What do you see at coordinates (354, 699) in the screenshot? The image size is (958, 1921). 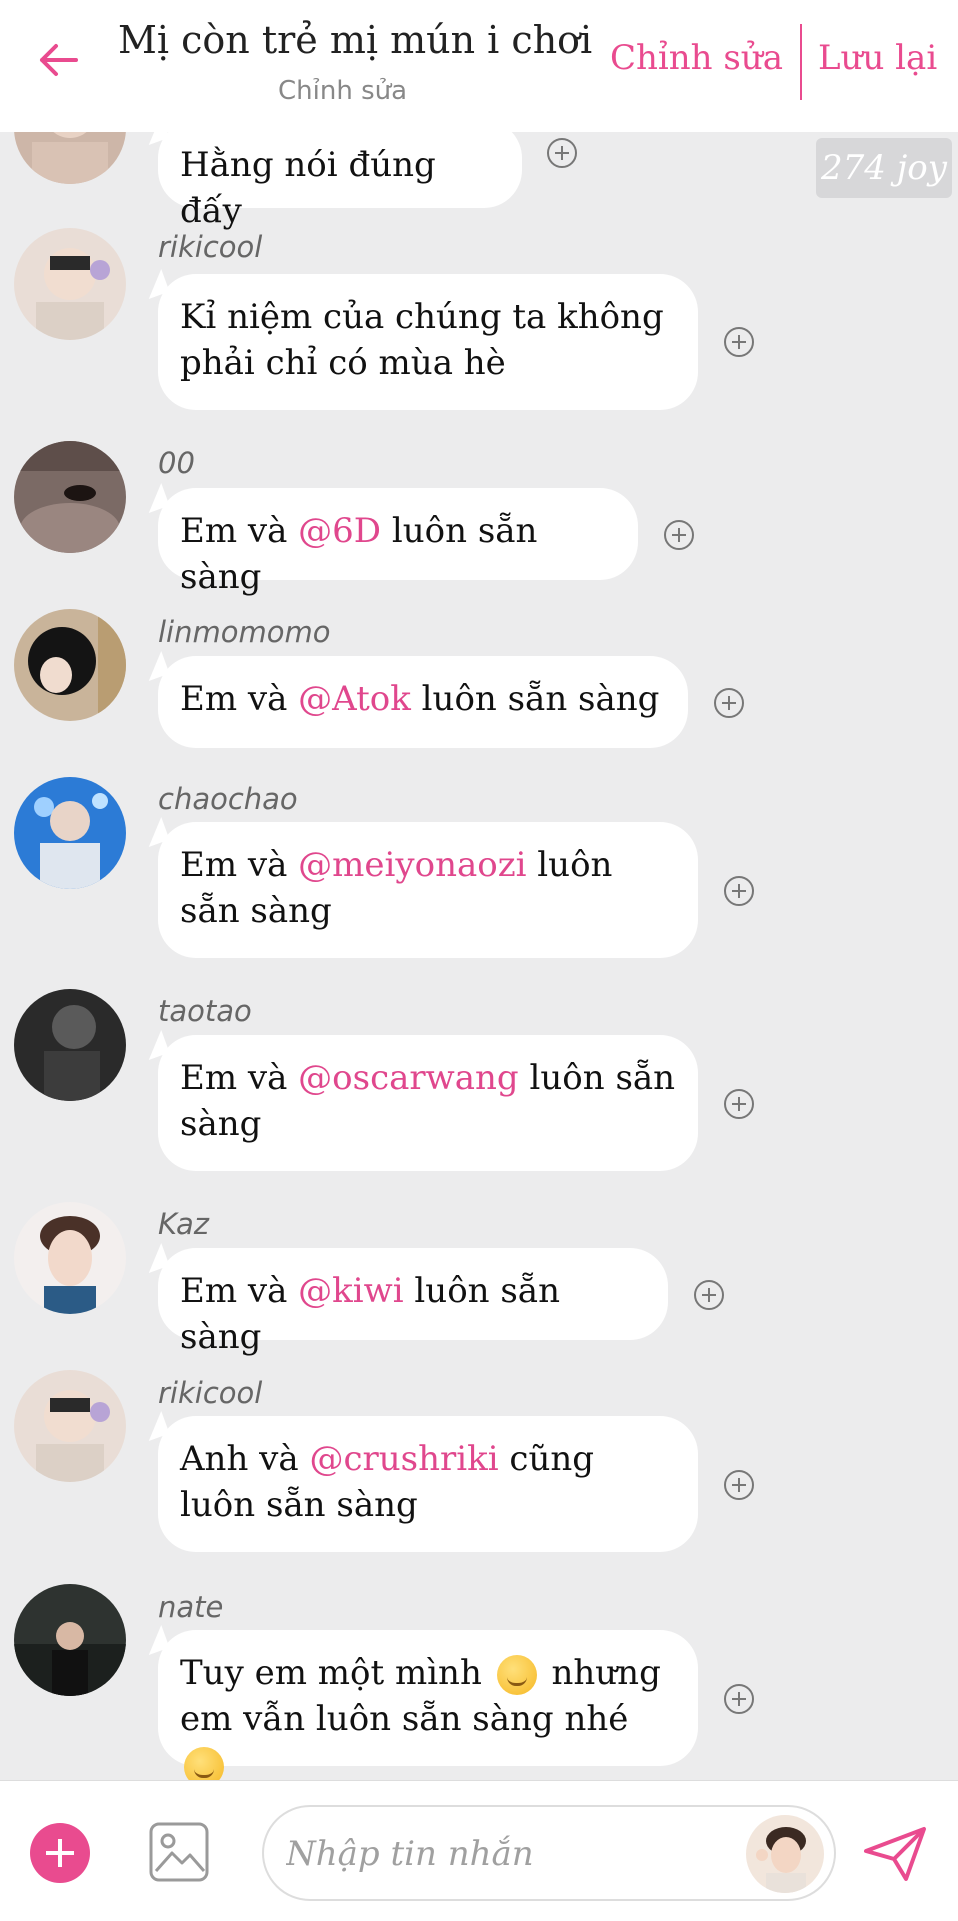 I see `mention-link: @Atok` at bounding box center [354, 699].